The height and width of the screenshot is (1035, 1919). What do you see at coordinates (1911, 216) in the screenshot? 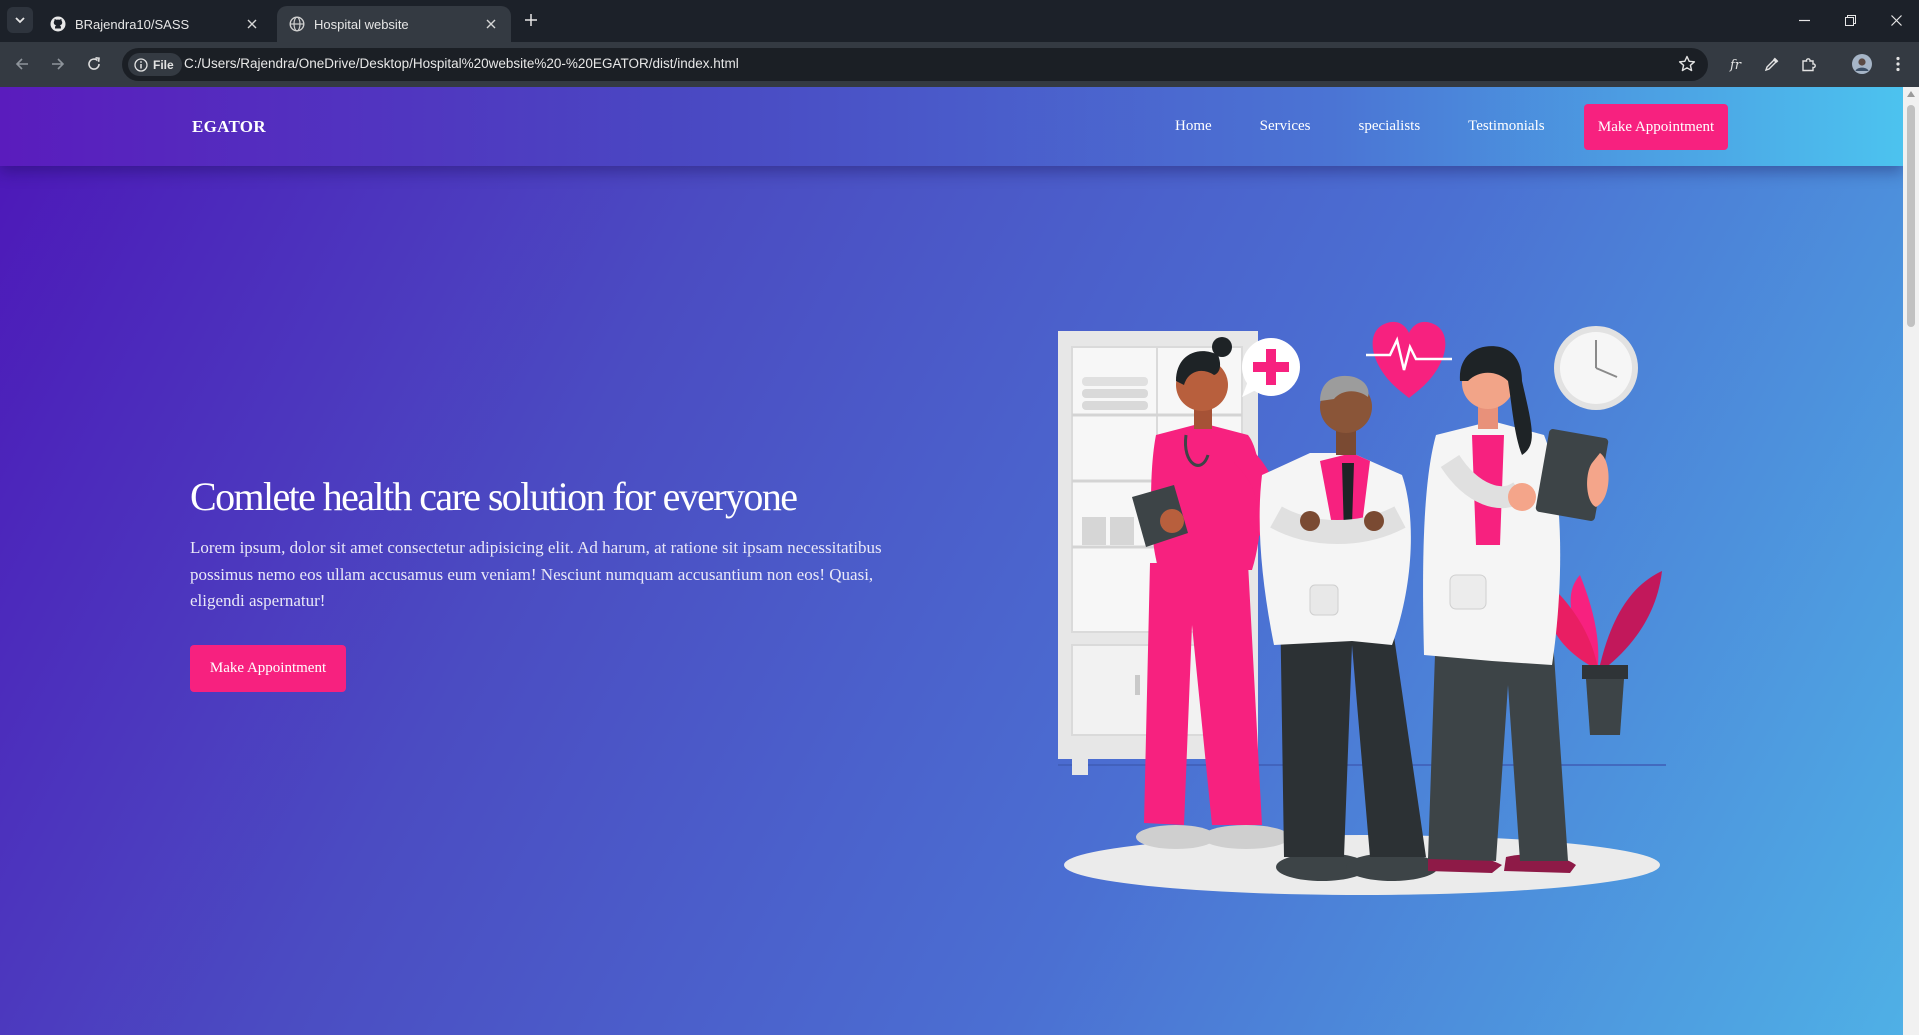
I see `scrollbar-thumb` at bounding box center [1911, 216].